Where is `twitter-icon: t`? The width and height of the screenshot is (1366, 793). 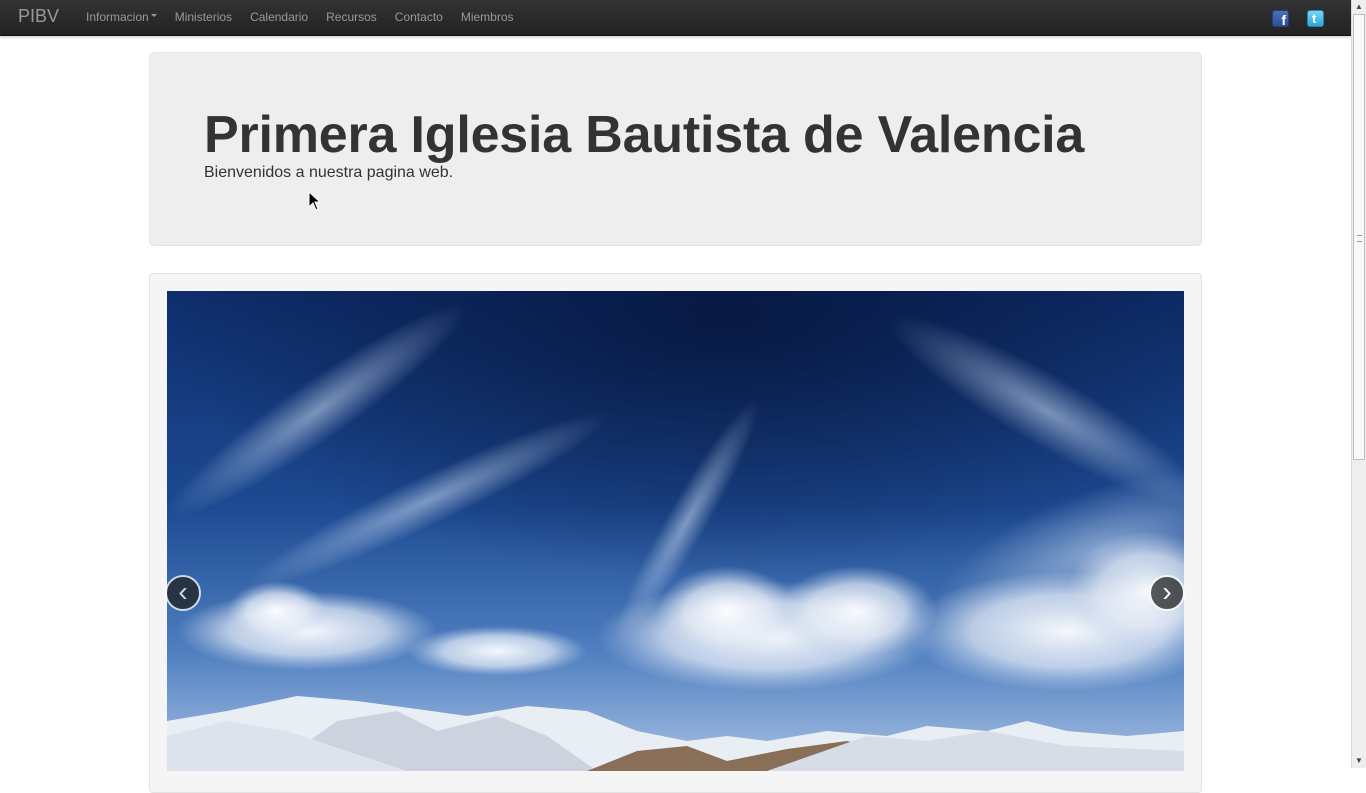
twitter-icon: t is located at coordinates (1315, 18).